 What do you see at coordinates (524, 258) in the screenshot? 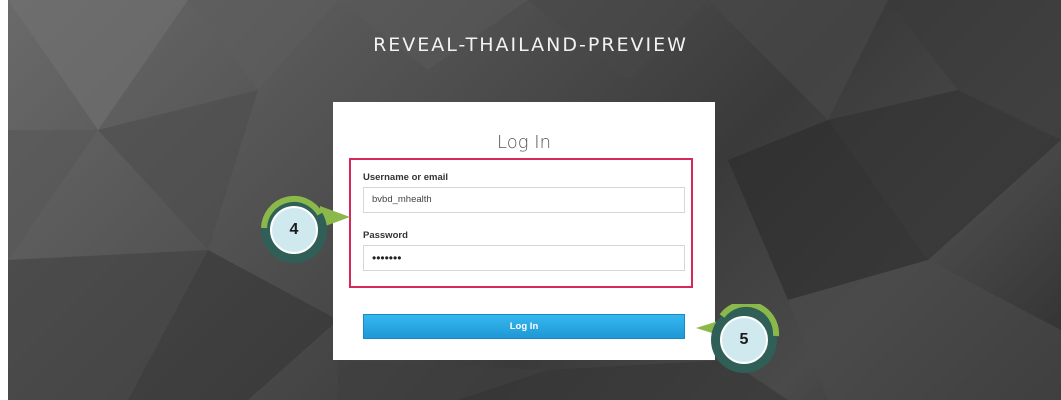
I see `password-field: •••••••` at bounding box center [524, 258].